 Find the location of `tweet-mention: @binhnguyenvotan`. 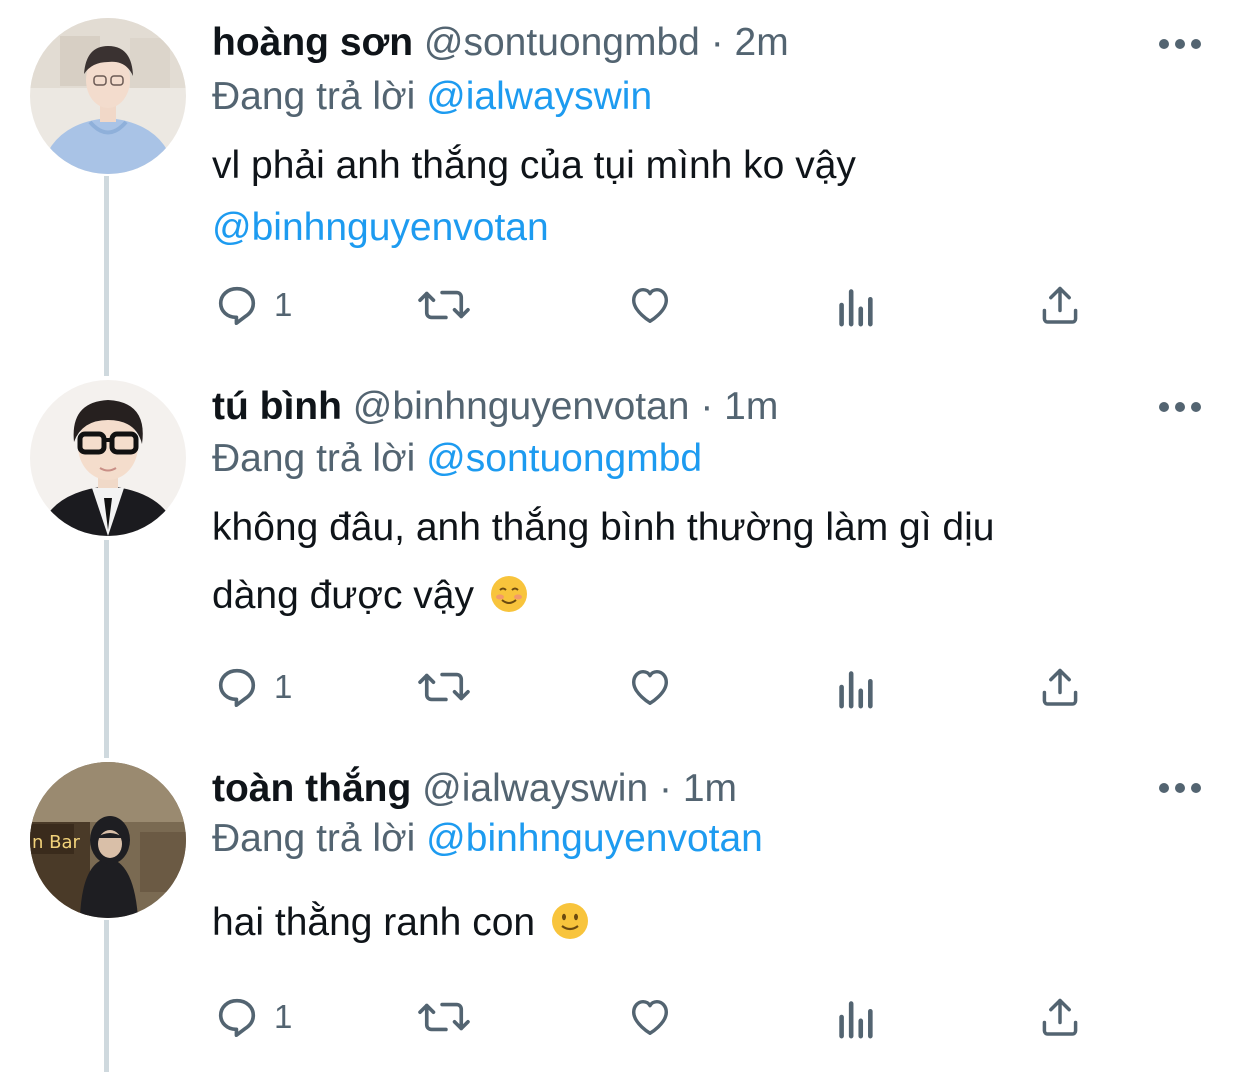

tweet-mention: @binhnguyenvotan is located at coordinates (692, 228).